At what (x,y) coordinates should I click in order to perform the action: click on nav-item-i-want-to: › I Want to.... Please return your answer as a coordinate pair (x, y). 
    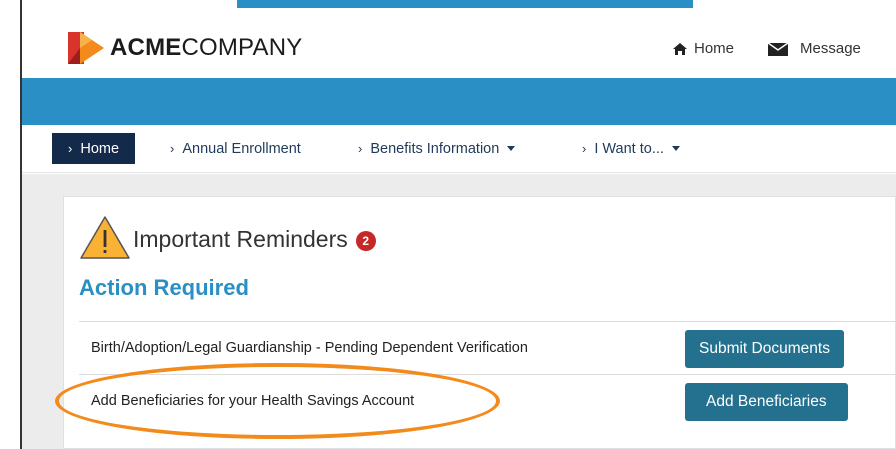
    Looking at the image, I should click on (631, 148).